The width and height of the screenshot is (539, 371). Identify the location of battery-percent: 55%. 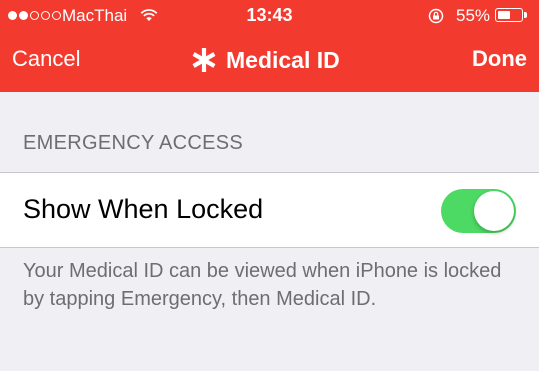
(473, 15).